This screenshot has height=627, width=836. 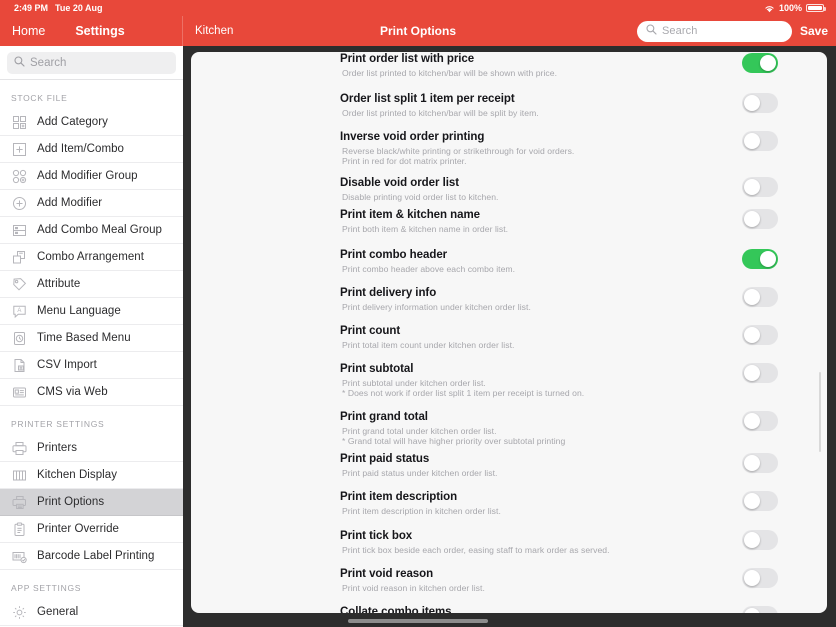 I want to click on nav-home-button: Home, so click(x=22, y=31).